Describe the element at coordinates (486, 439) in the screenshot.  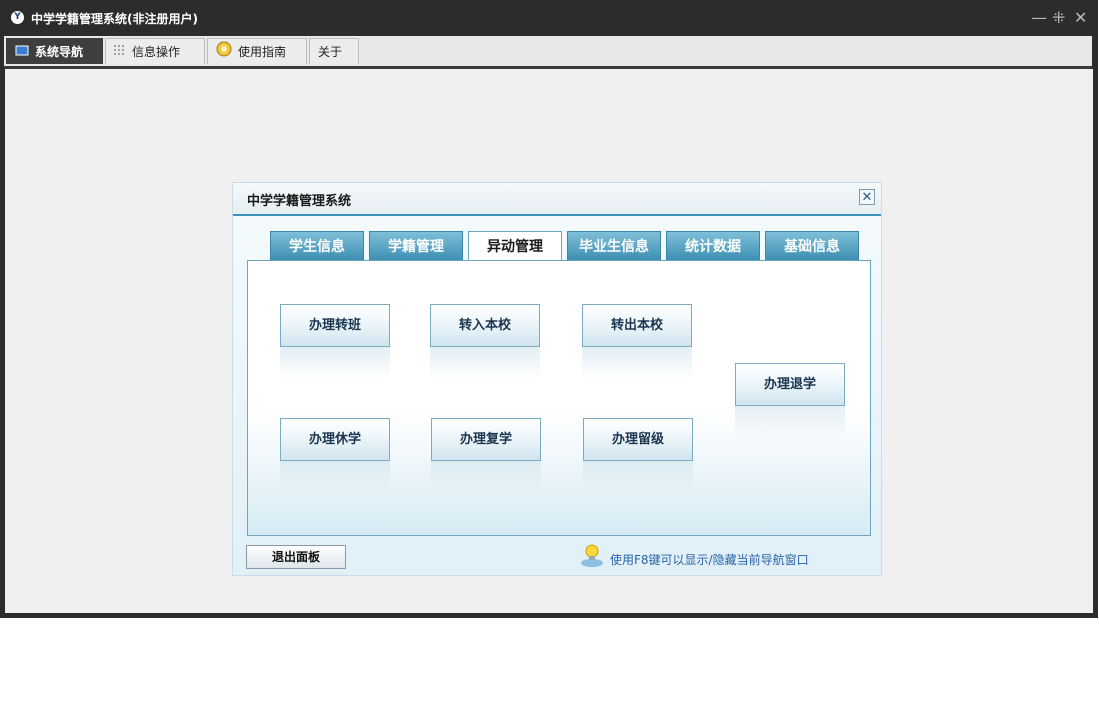
I see `resume-button: 办理复学` at that location.